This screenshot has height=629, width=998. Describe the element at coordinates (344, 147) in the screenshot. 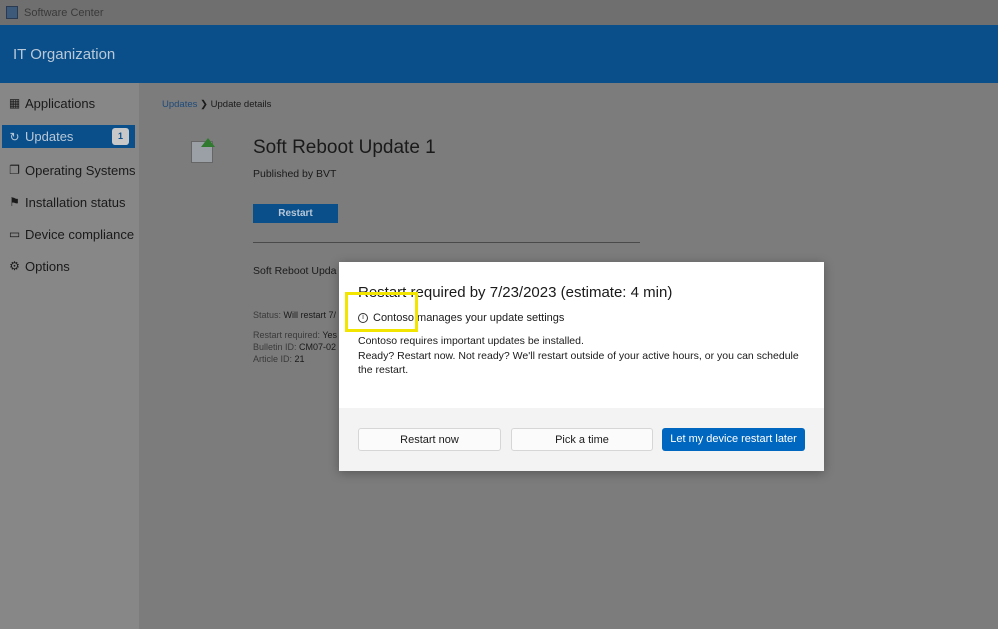

I see `page-title: Soft Reboot Update 1` at that location.